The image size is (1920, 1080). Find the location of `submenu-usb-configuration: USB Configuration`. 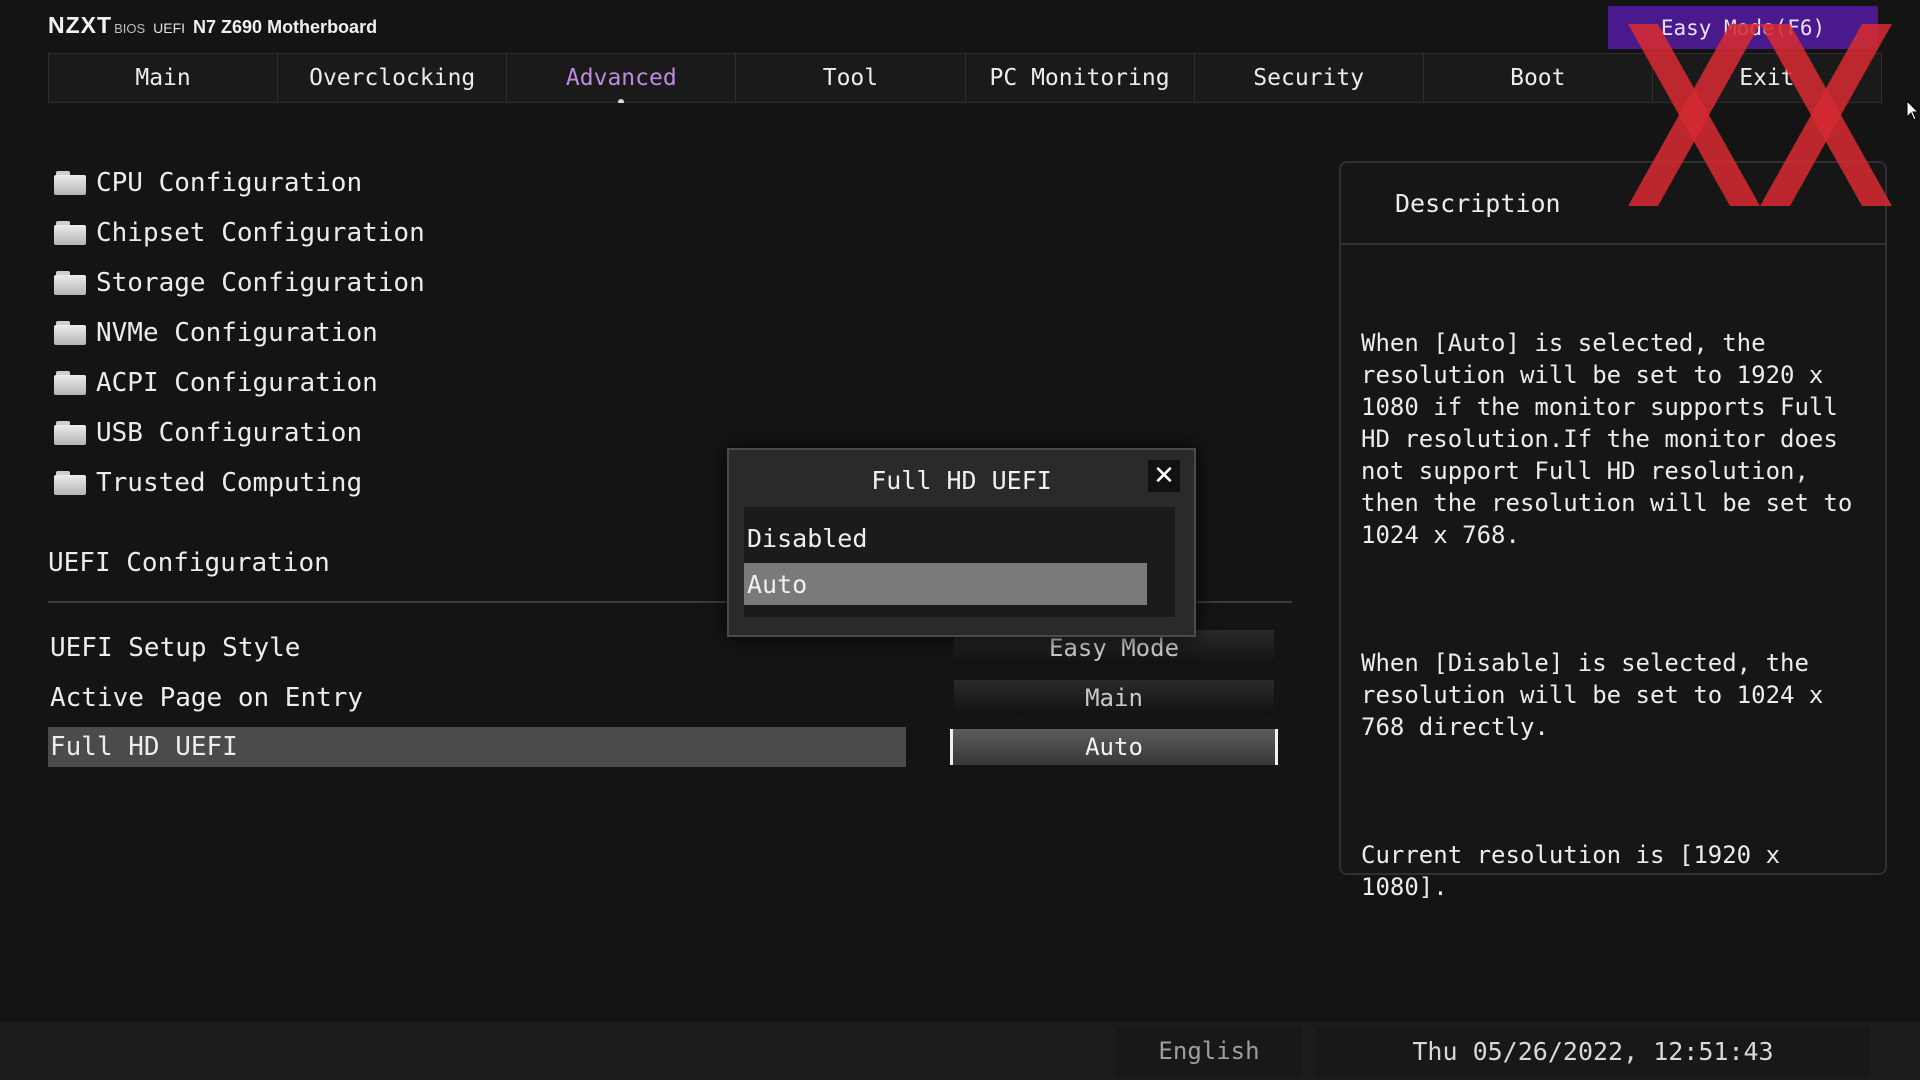

submenu-usb-configuration: USB Configuration is located at coordinates (239, 433).